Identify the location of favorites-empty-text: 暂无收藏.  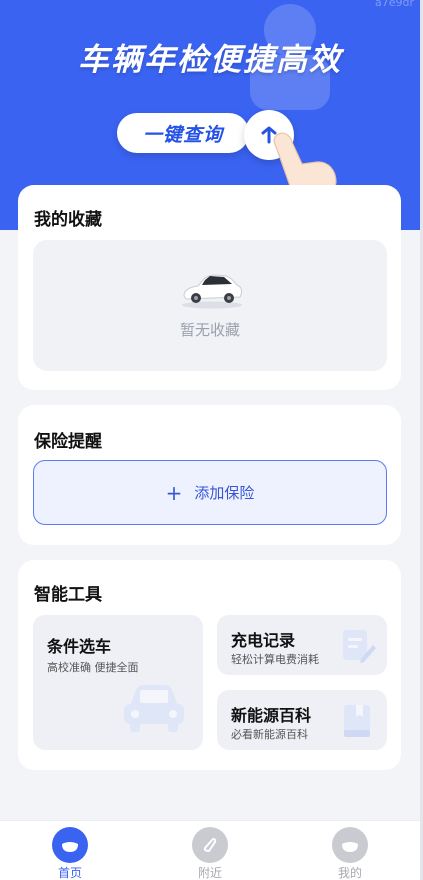
(209, 330).